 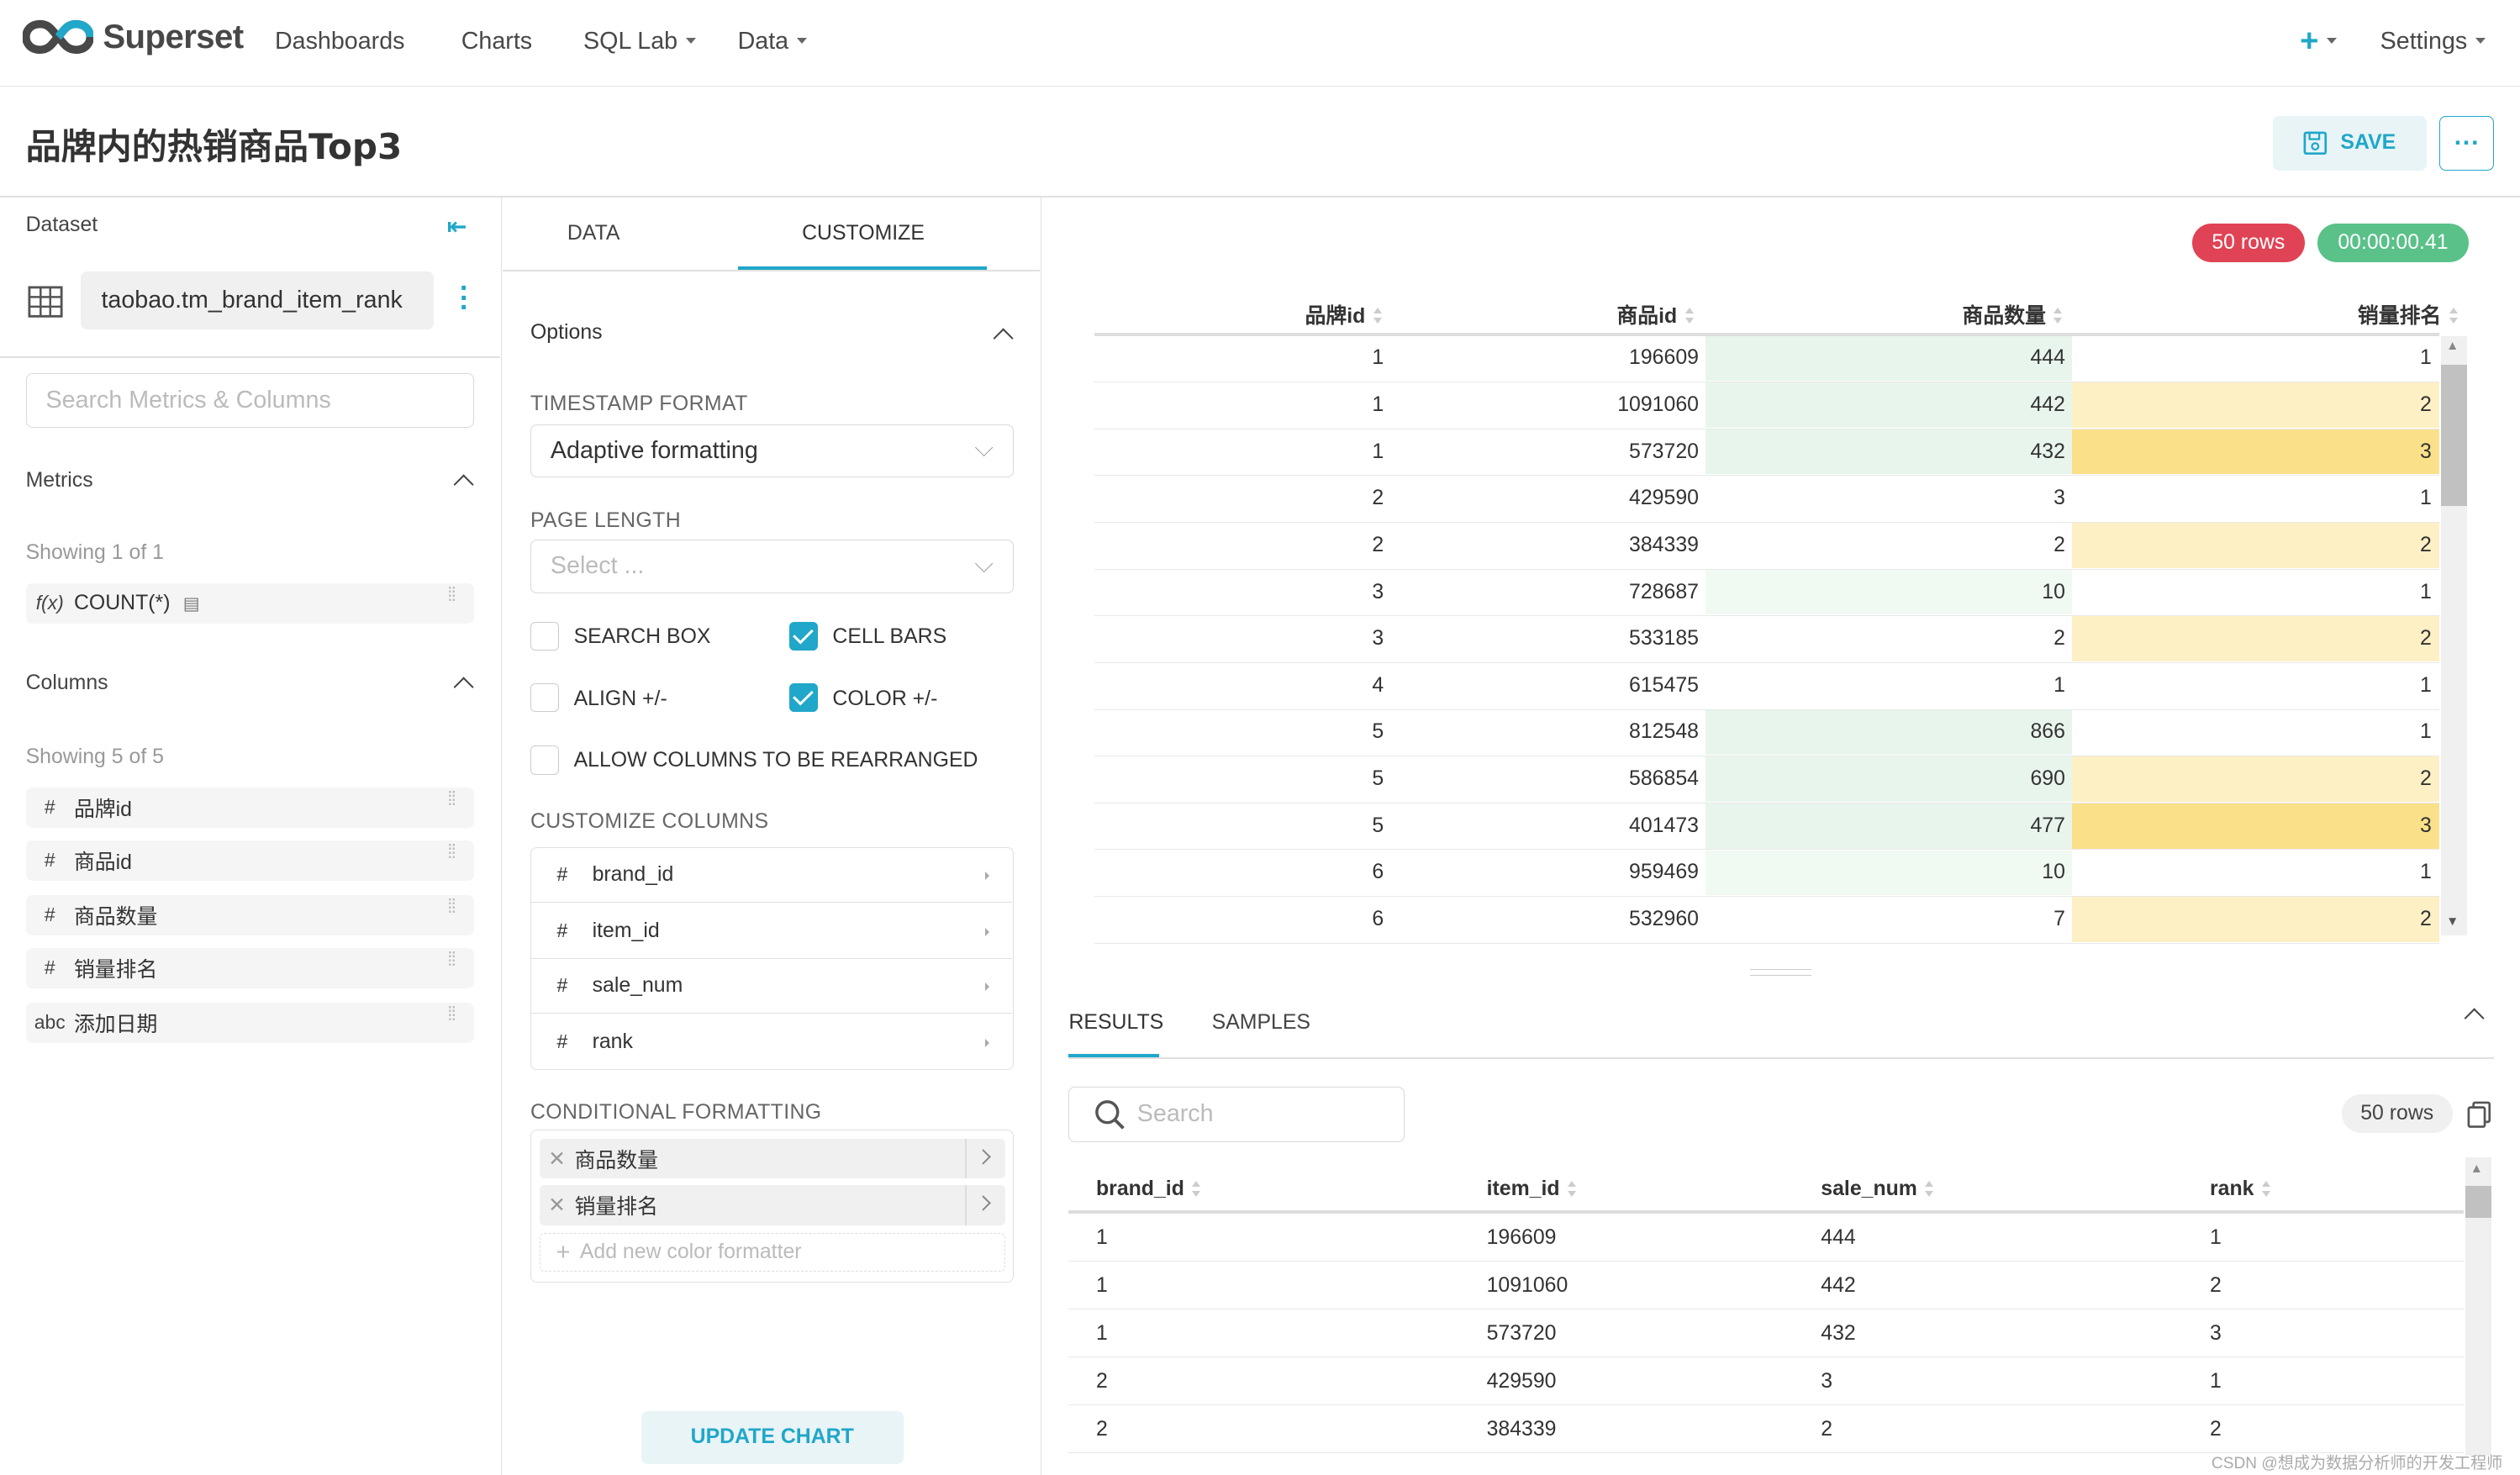 What do you see at coordinates (1149, 1189) in the screenshot?
I see `results-header-brand-id: brand_id` at bounding box center [1149, 1189].